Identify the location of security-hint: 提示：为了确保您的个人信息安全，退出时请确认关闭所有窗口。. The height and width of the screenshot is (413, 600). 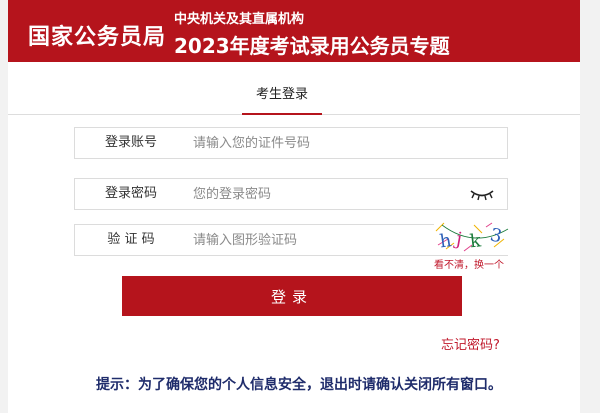
(299, 385).